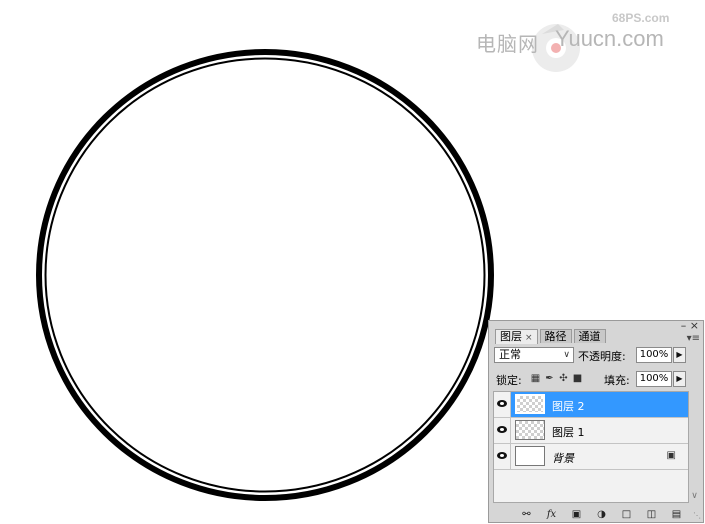  Describe the element at coordinates (694, 496) in the screenshot. I see `scroll-down-icon: ∨` at that location.